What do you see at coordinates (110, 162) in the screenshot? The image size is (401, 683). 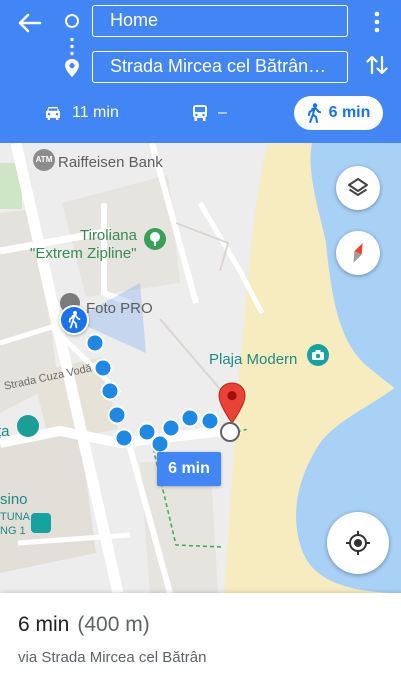 I see `poi-raiffeisen-bank: Raiffeisen Bank` at bounding box center [110, 162].